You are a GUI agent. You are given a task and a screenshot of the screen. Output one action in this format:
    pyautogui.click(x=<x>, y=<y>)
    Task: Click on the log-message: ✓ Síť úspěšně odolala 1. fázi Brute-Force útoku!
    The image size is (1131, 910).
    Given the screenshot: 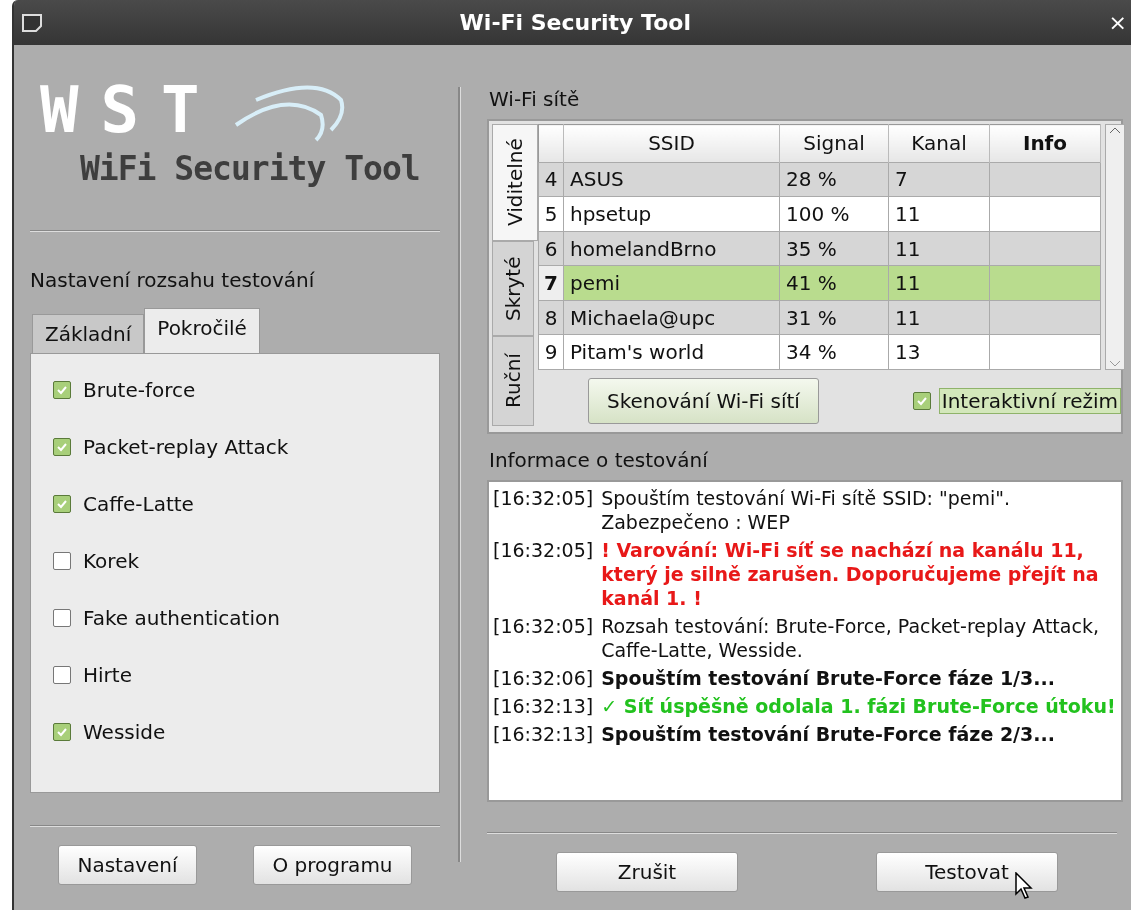 What is the action you would take?
    pyautogui.click(x=858, y=706)
    